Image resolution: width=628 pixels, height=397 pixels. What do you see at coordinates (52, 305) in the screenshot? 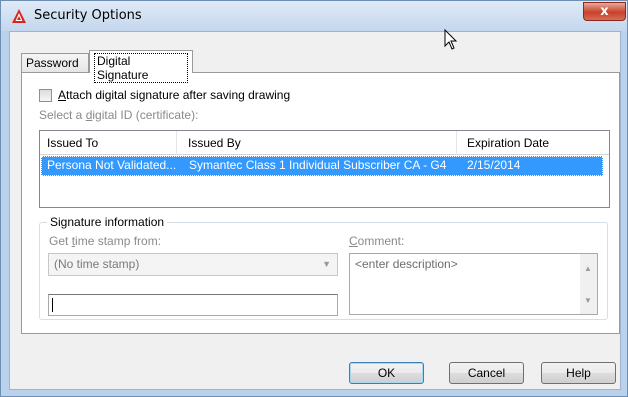
I see `text-caret` at bounding box center [52, 305].